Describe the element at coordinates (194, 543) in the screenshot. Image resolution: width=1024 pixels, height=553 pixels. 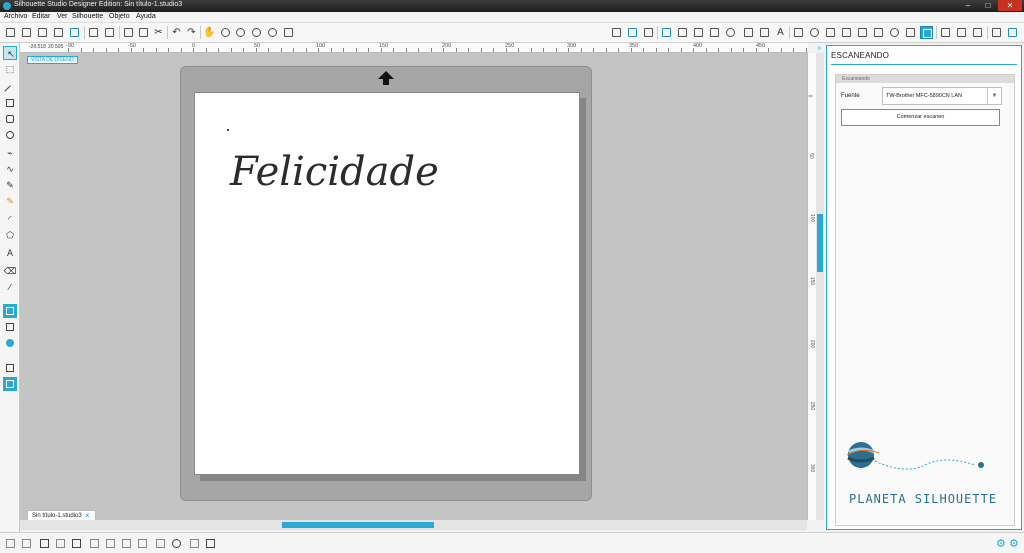
I see `release-icon` at that location.